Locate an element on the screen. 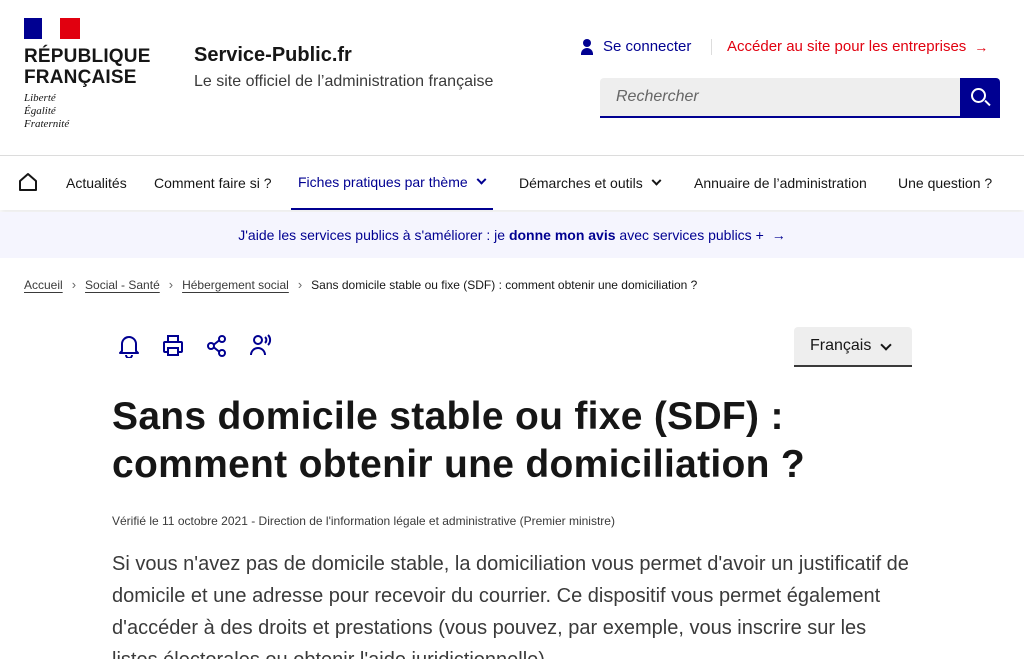  bell-icon is located at coordinates (129, 346).